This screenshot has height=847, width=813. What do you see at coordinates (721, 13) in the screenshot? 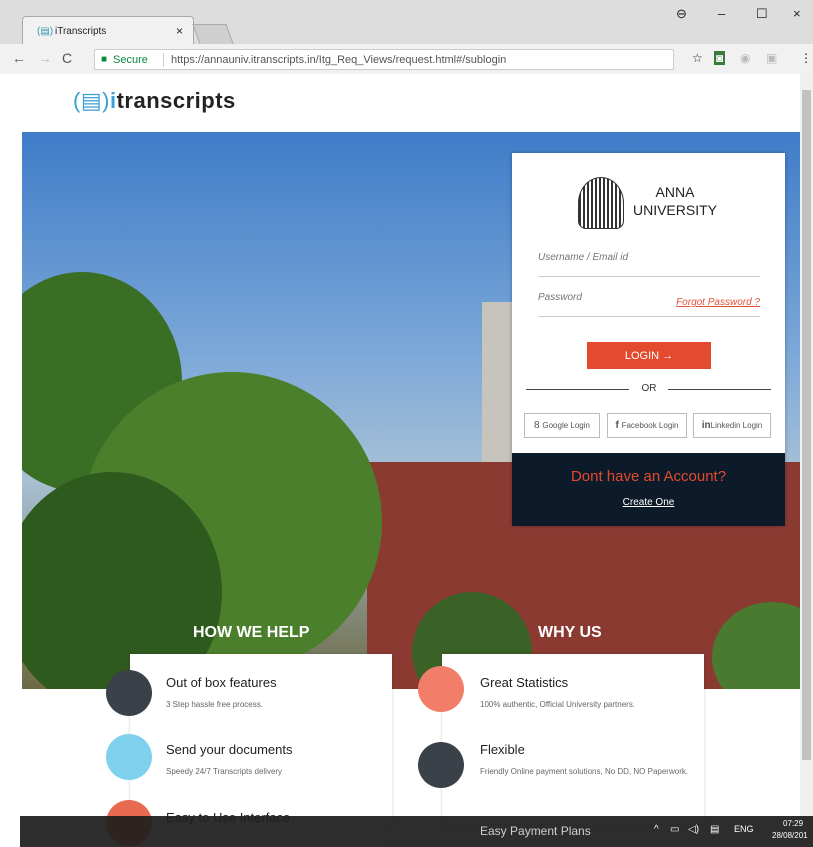
I see `minimize-button: –` at bounding box center [721, 13].